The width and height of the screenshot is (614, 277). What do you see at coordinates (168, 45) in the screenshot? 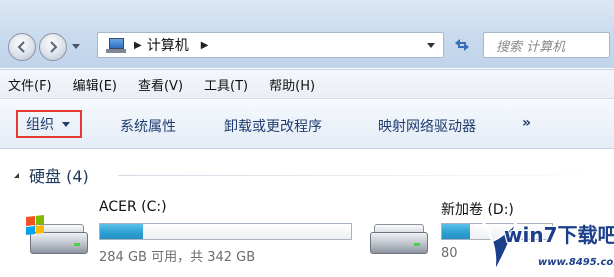
I see `address-path-segment: 计算机` at bounding box center [168, 45].